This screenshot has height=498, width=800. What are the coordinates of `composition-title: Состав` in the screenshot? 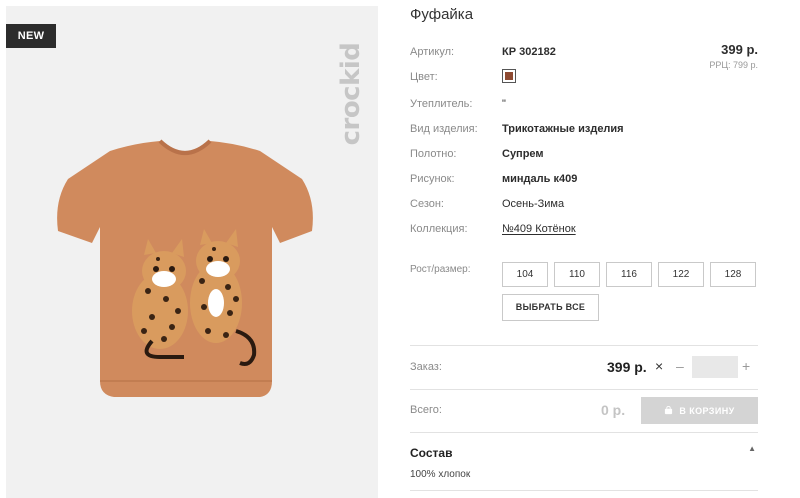 It's located at (431, 453).